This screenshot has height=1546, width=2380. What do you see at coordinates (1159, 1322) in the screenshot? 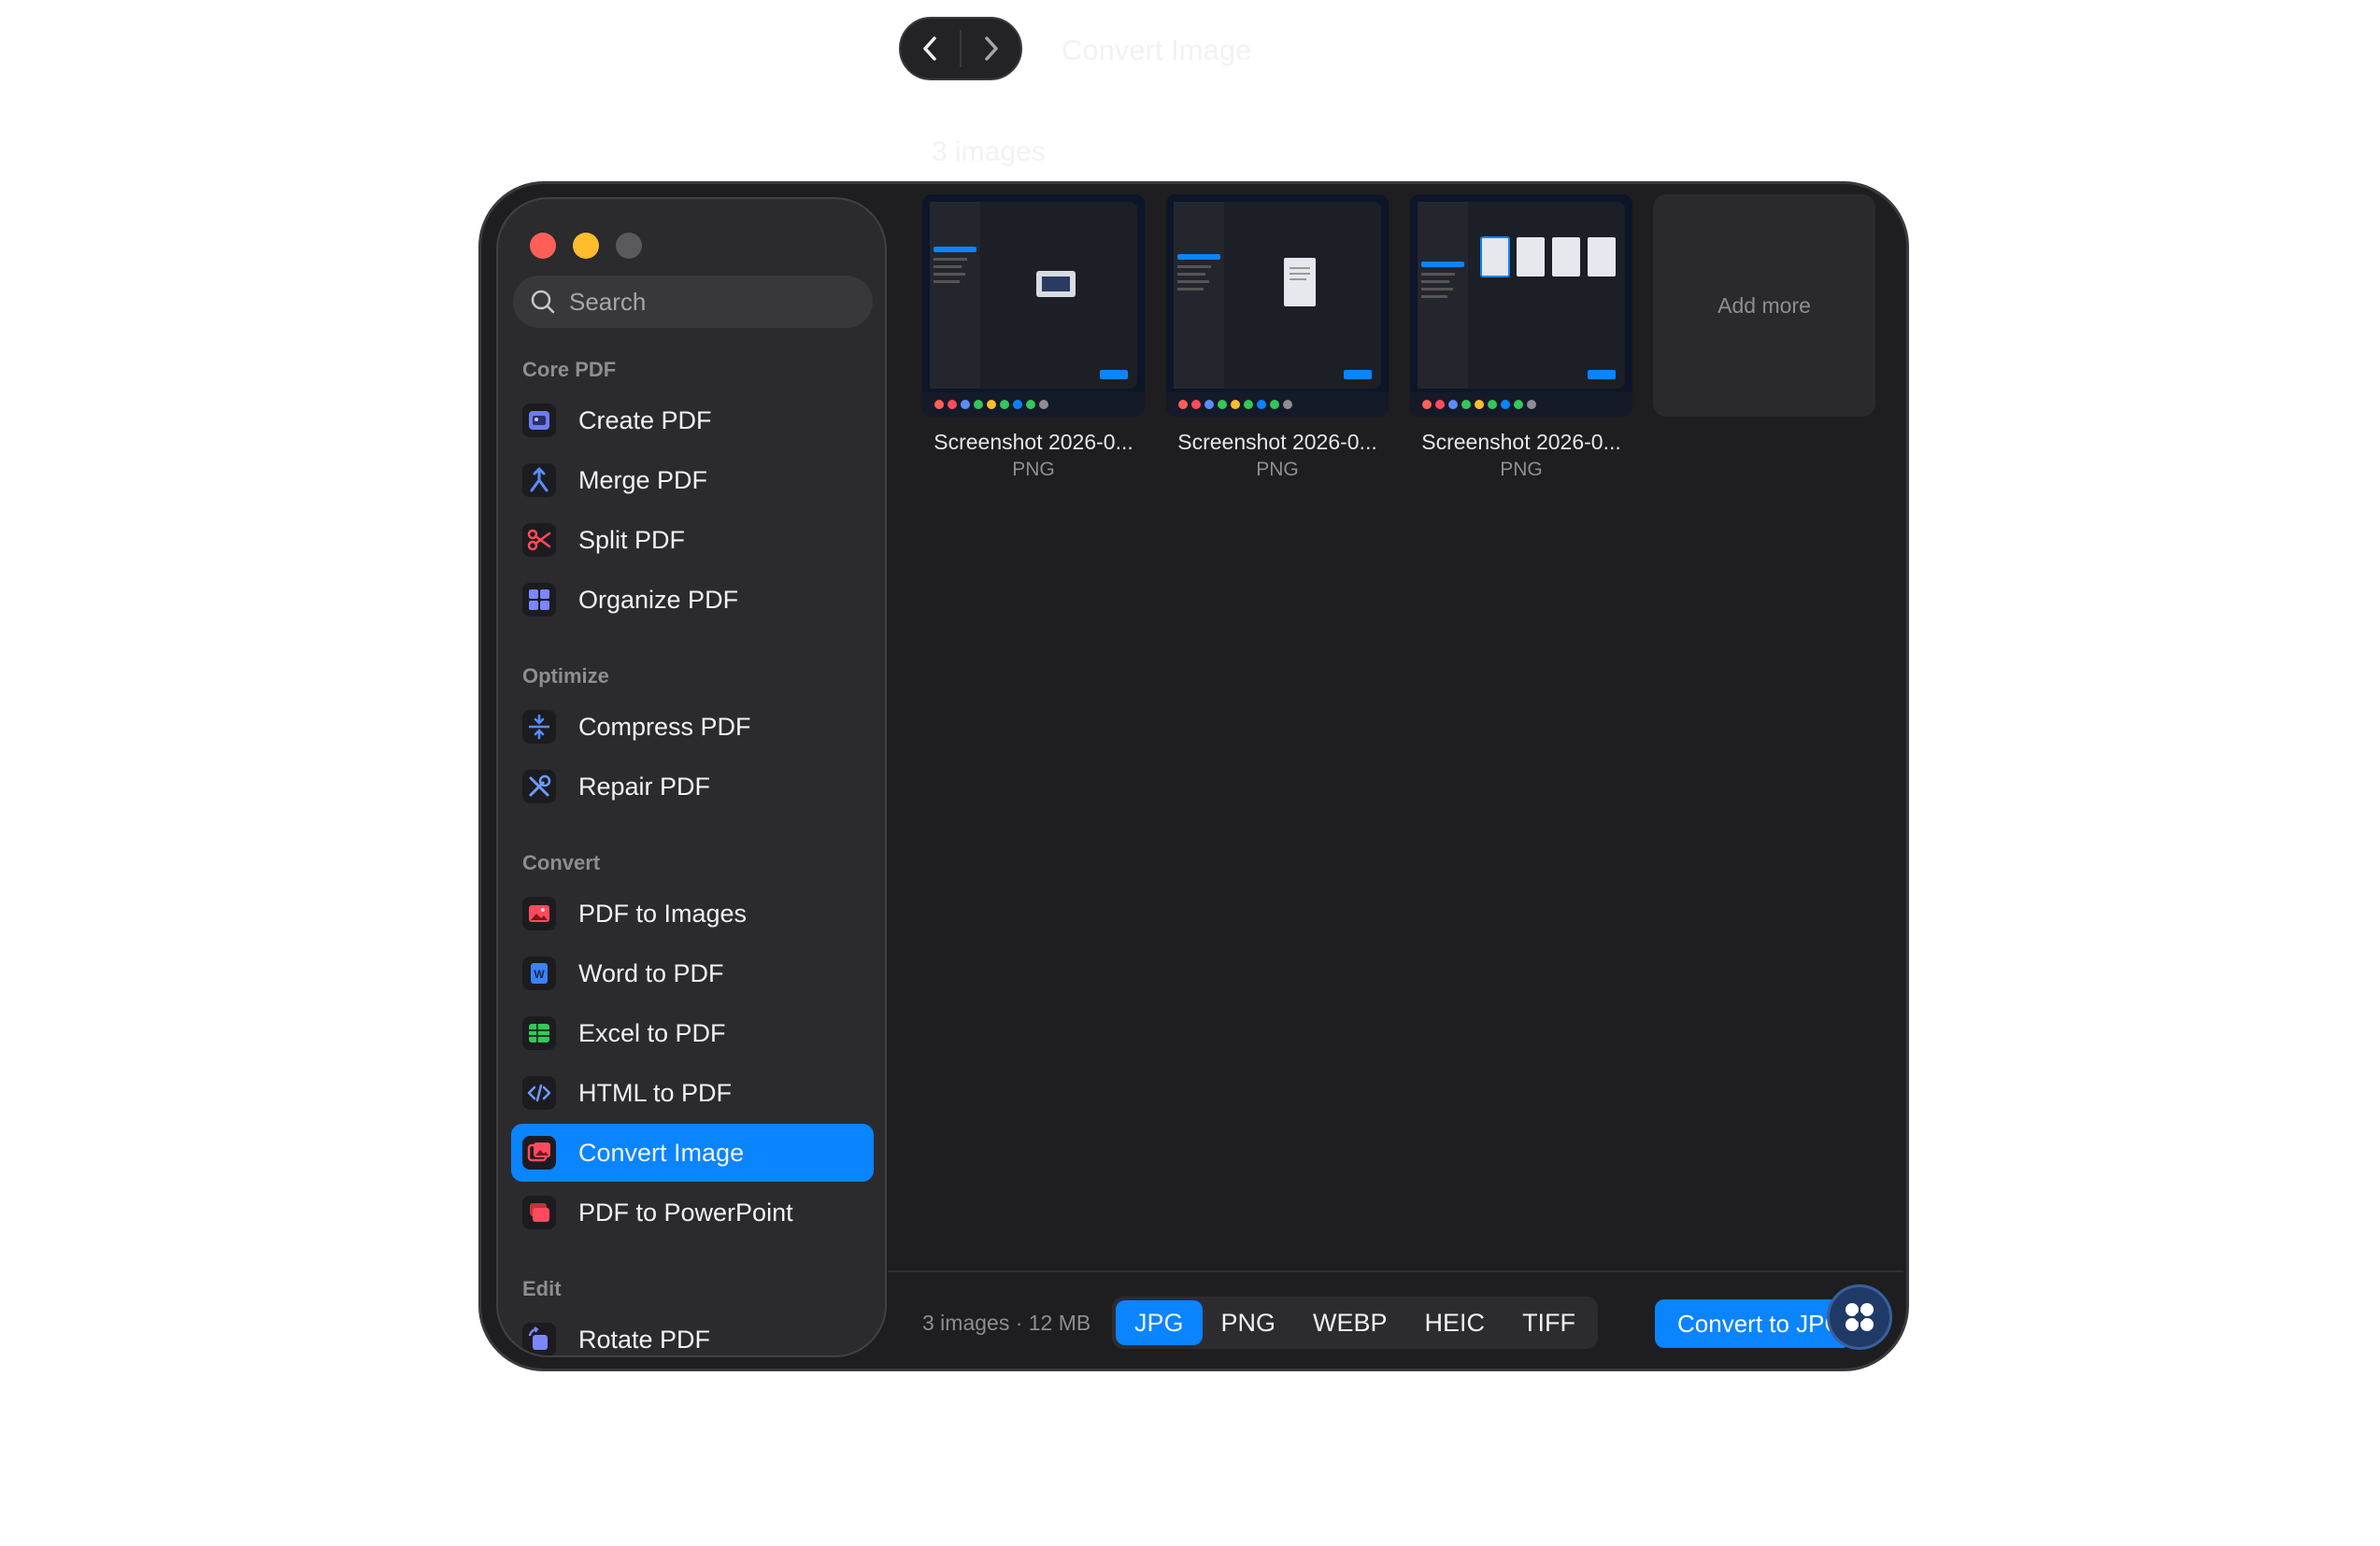
I see `format-option-jpg: JPG` at bounding box center [1159, 1322].